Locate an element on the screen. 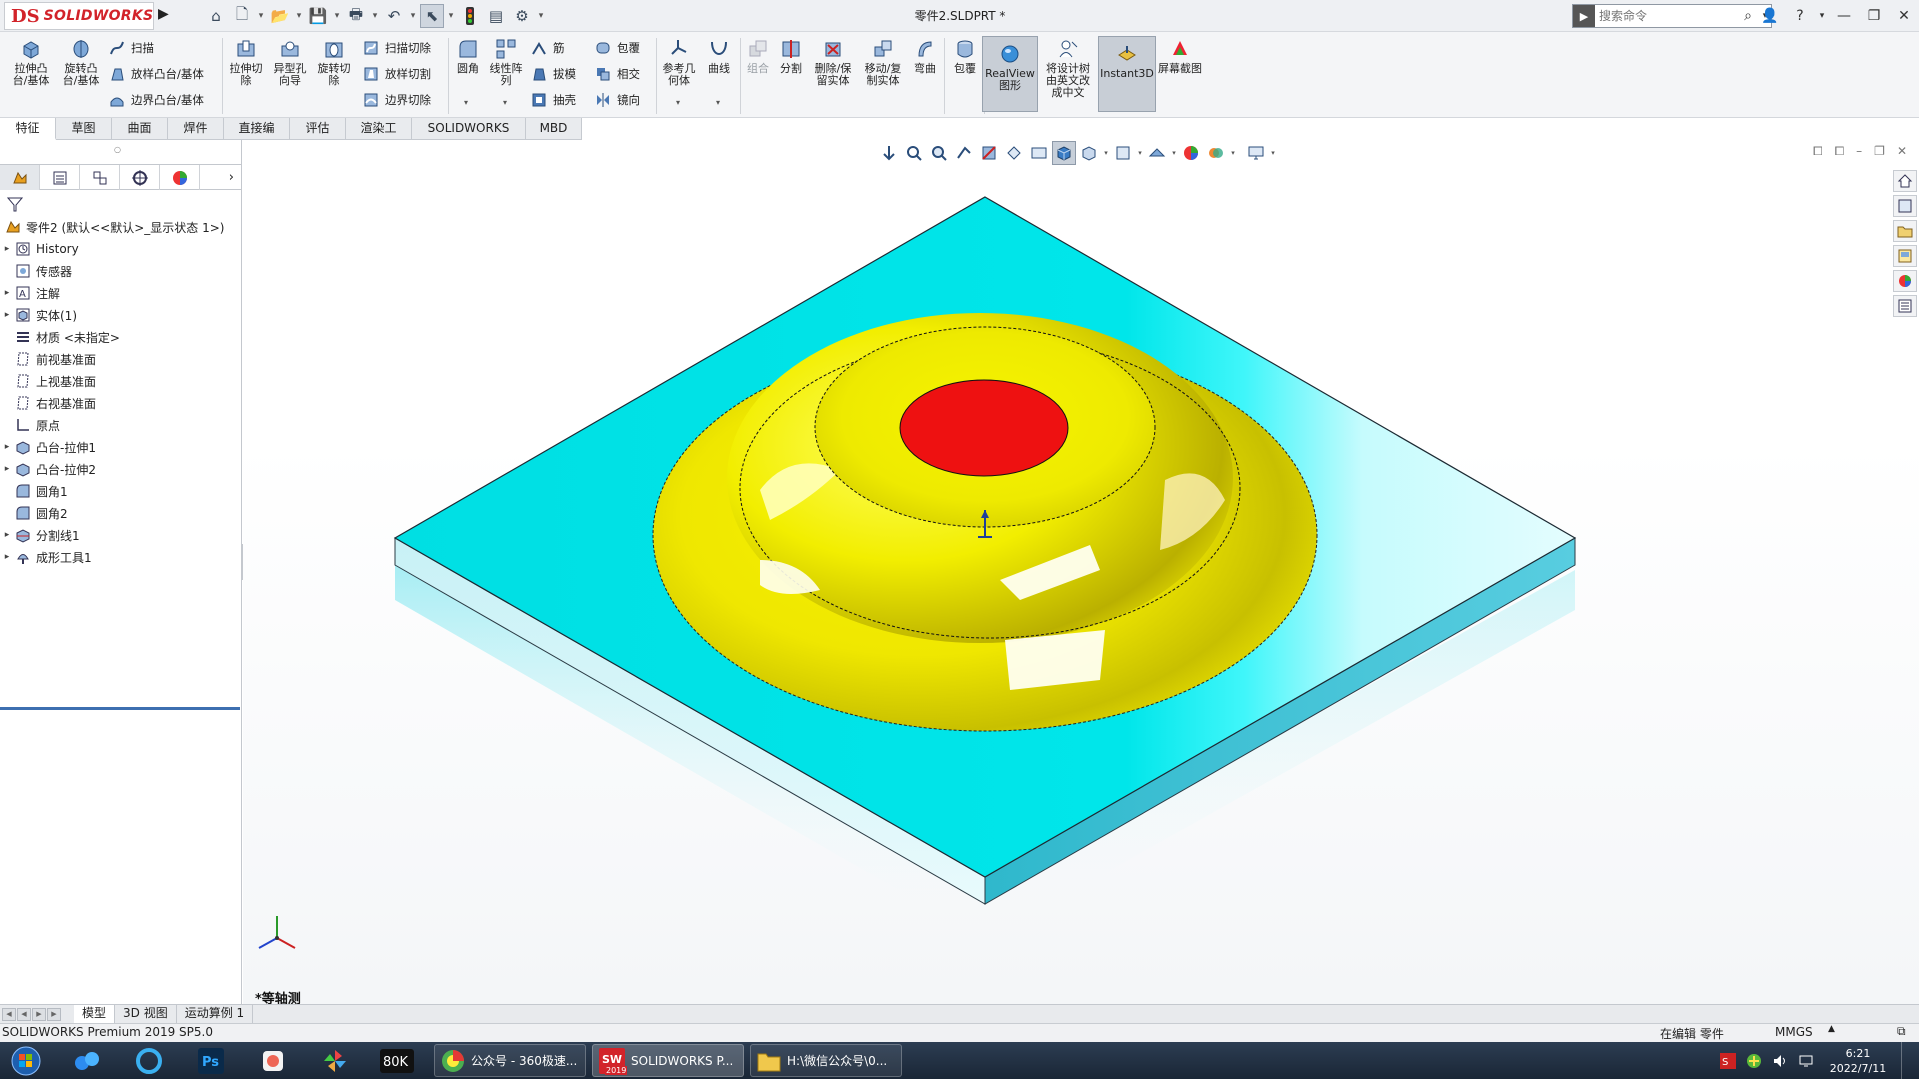 The height and width of the screenshot is (1079, 1919). wrap-button: 包覆 is located at coordinates (617, 48).